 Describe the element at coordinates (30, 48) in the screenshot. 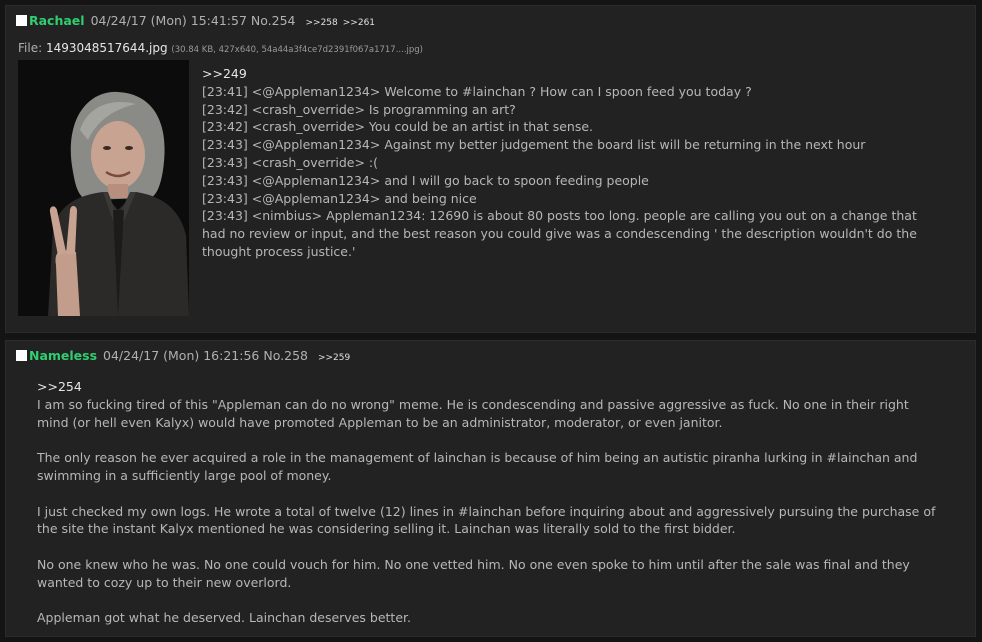

I see `file-label: File:` at that location.